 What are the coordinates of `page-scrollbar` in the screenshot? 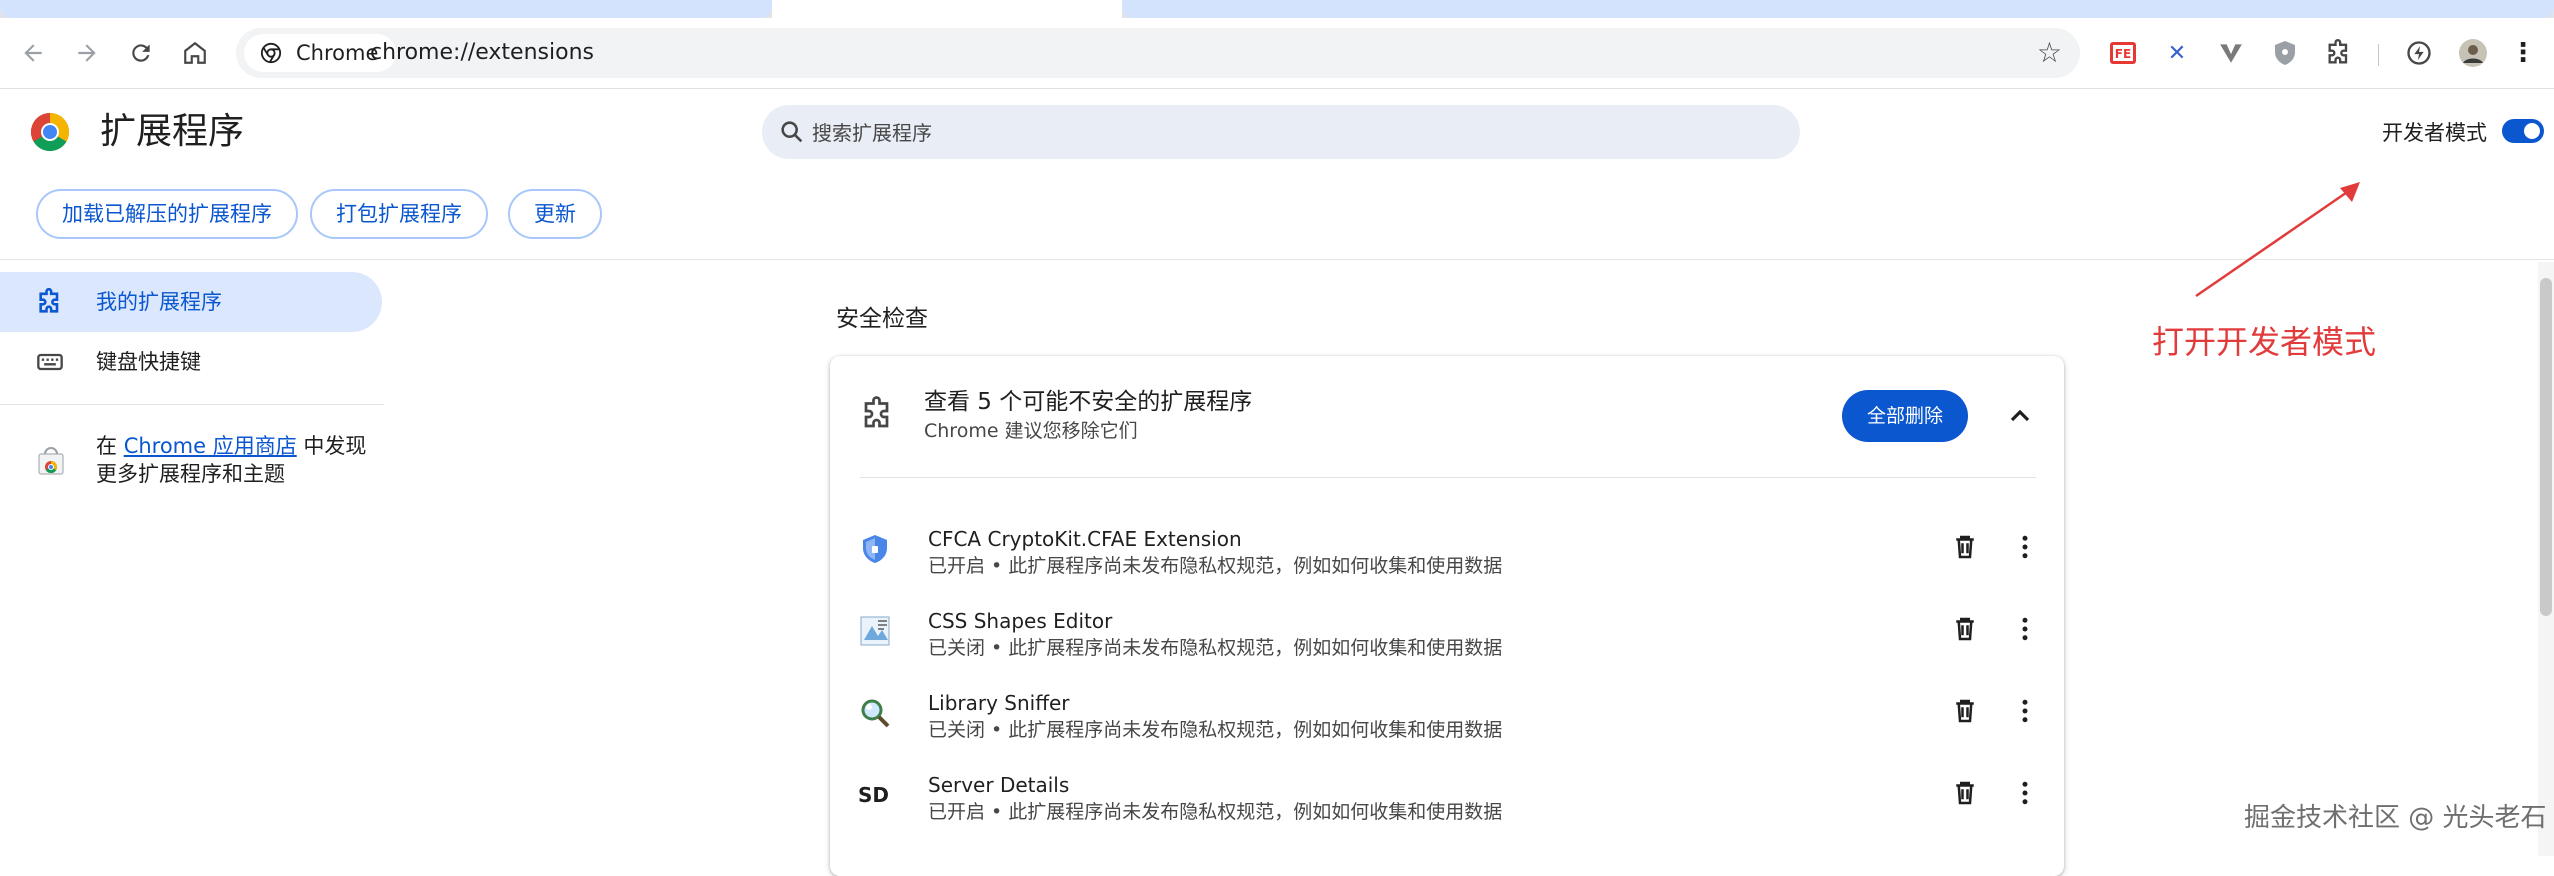 It's located at (2546, 559).